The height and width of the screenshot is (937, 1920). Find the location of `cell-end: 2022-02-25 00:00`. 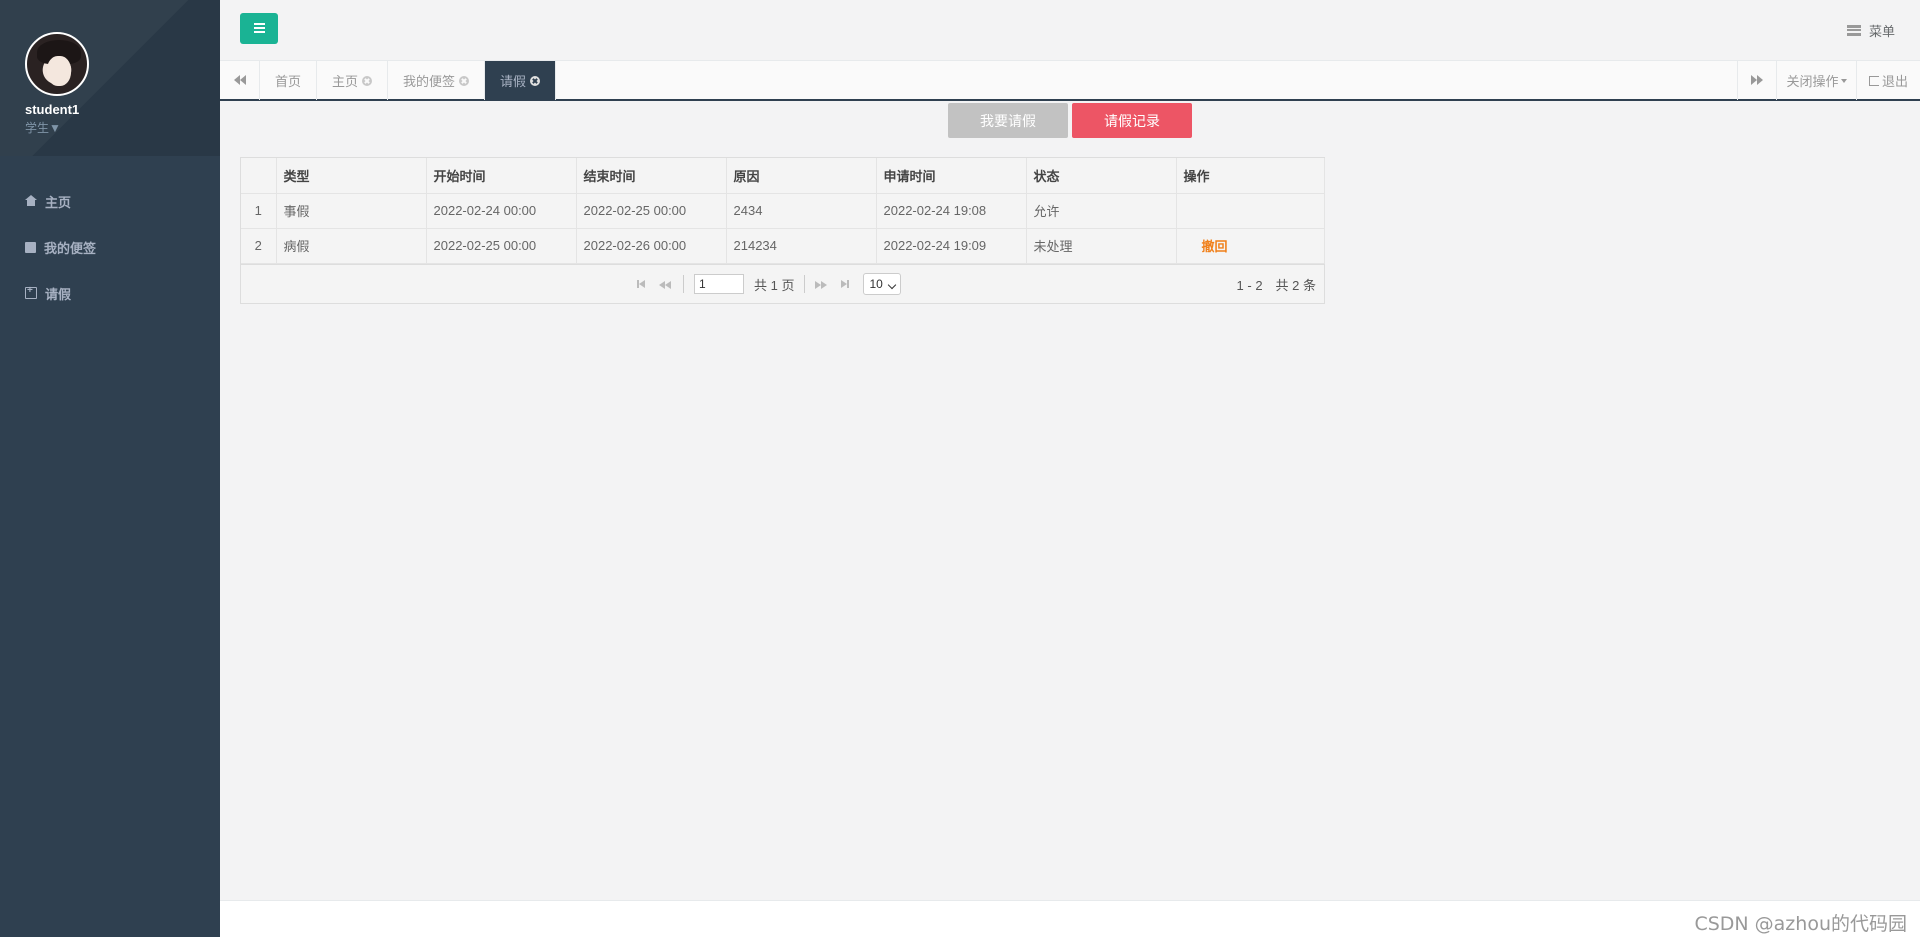

cell-end: 2022-02-25 00:00 is located at coordinates (651, 211).